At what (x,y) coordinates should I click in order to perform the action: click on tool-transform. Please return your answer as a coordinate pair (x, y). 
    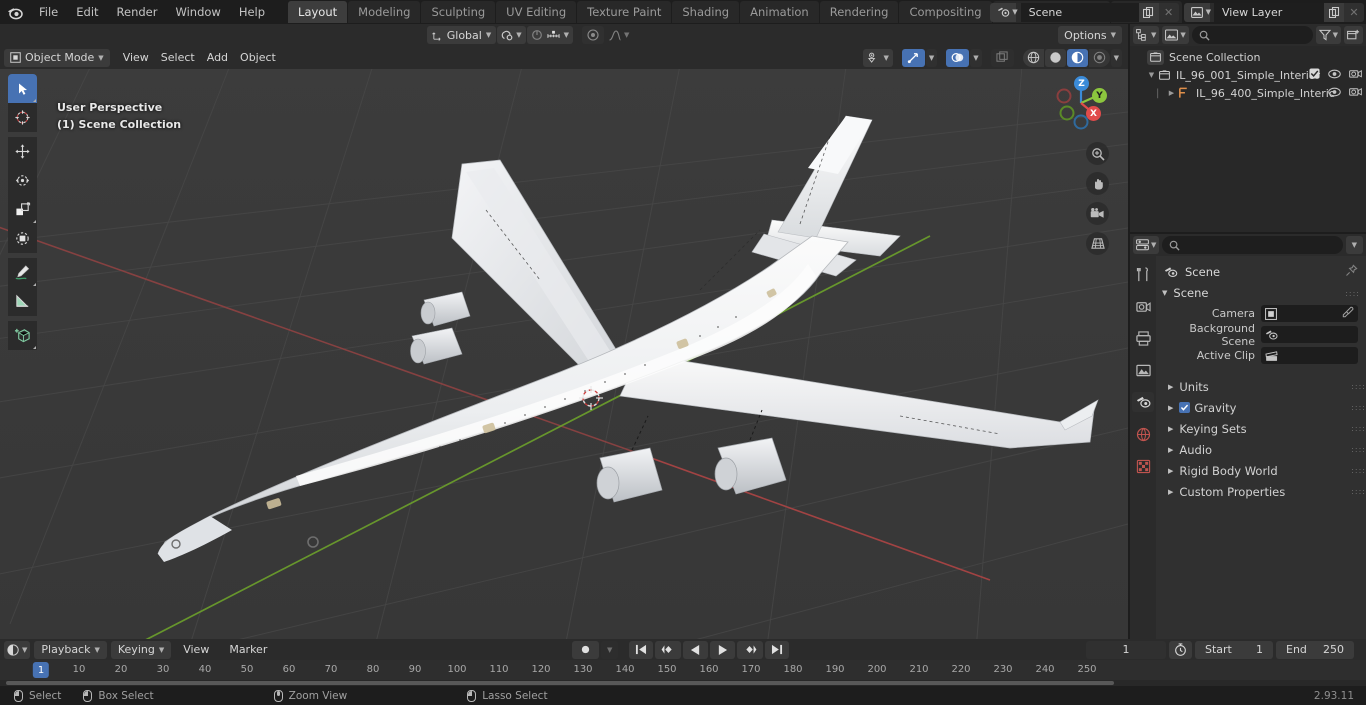
    Looking at the image, I should click on (22, 238).